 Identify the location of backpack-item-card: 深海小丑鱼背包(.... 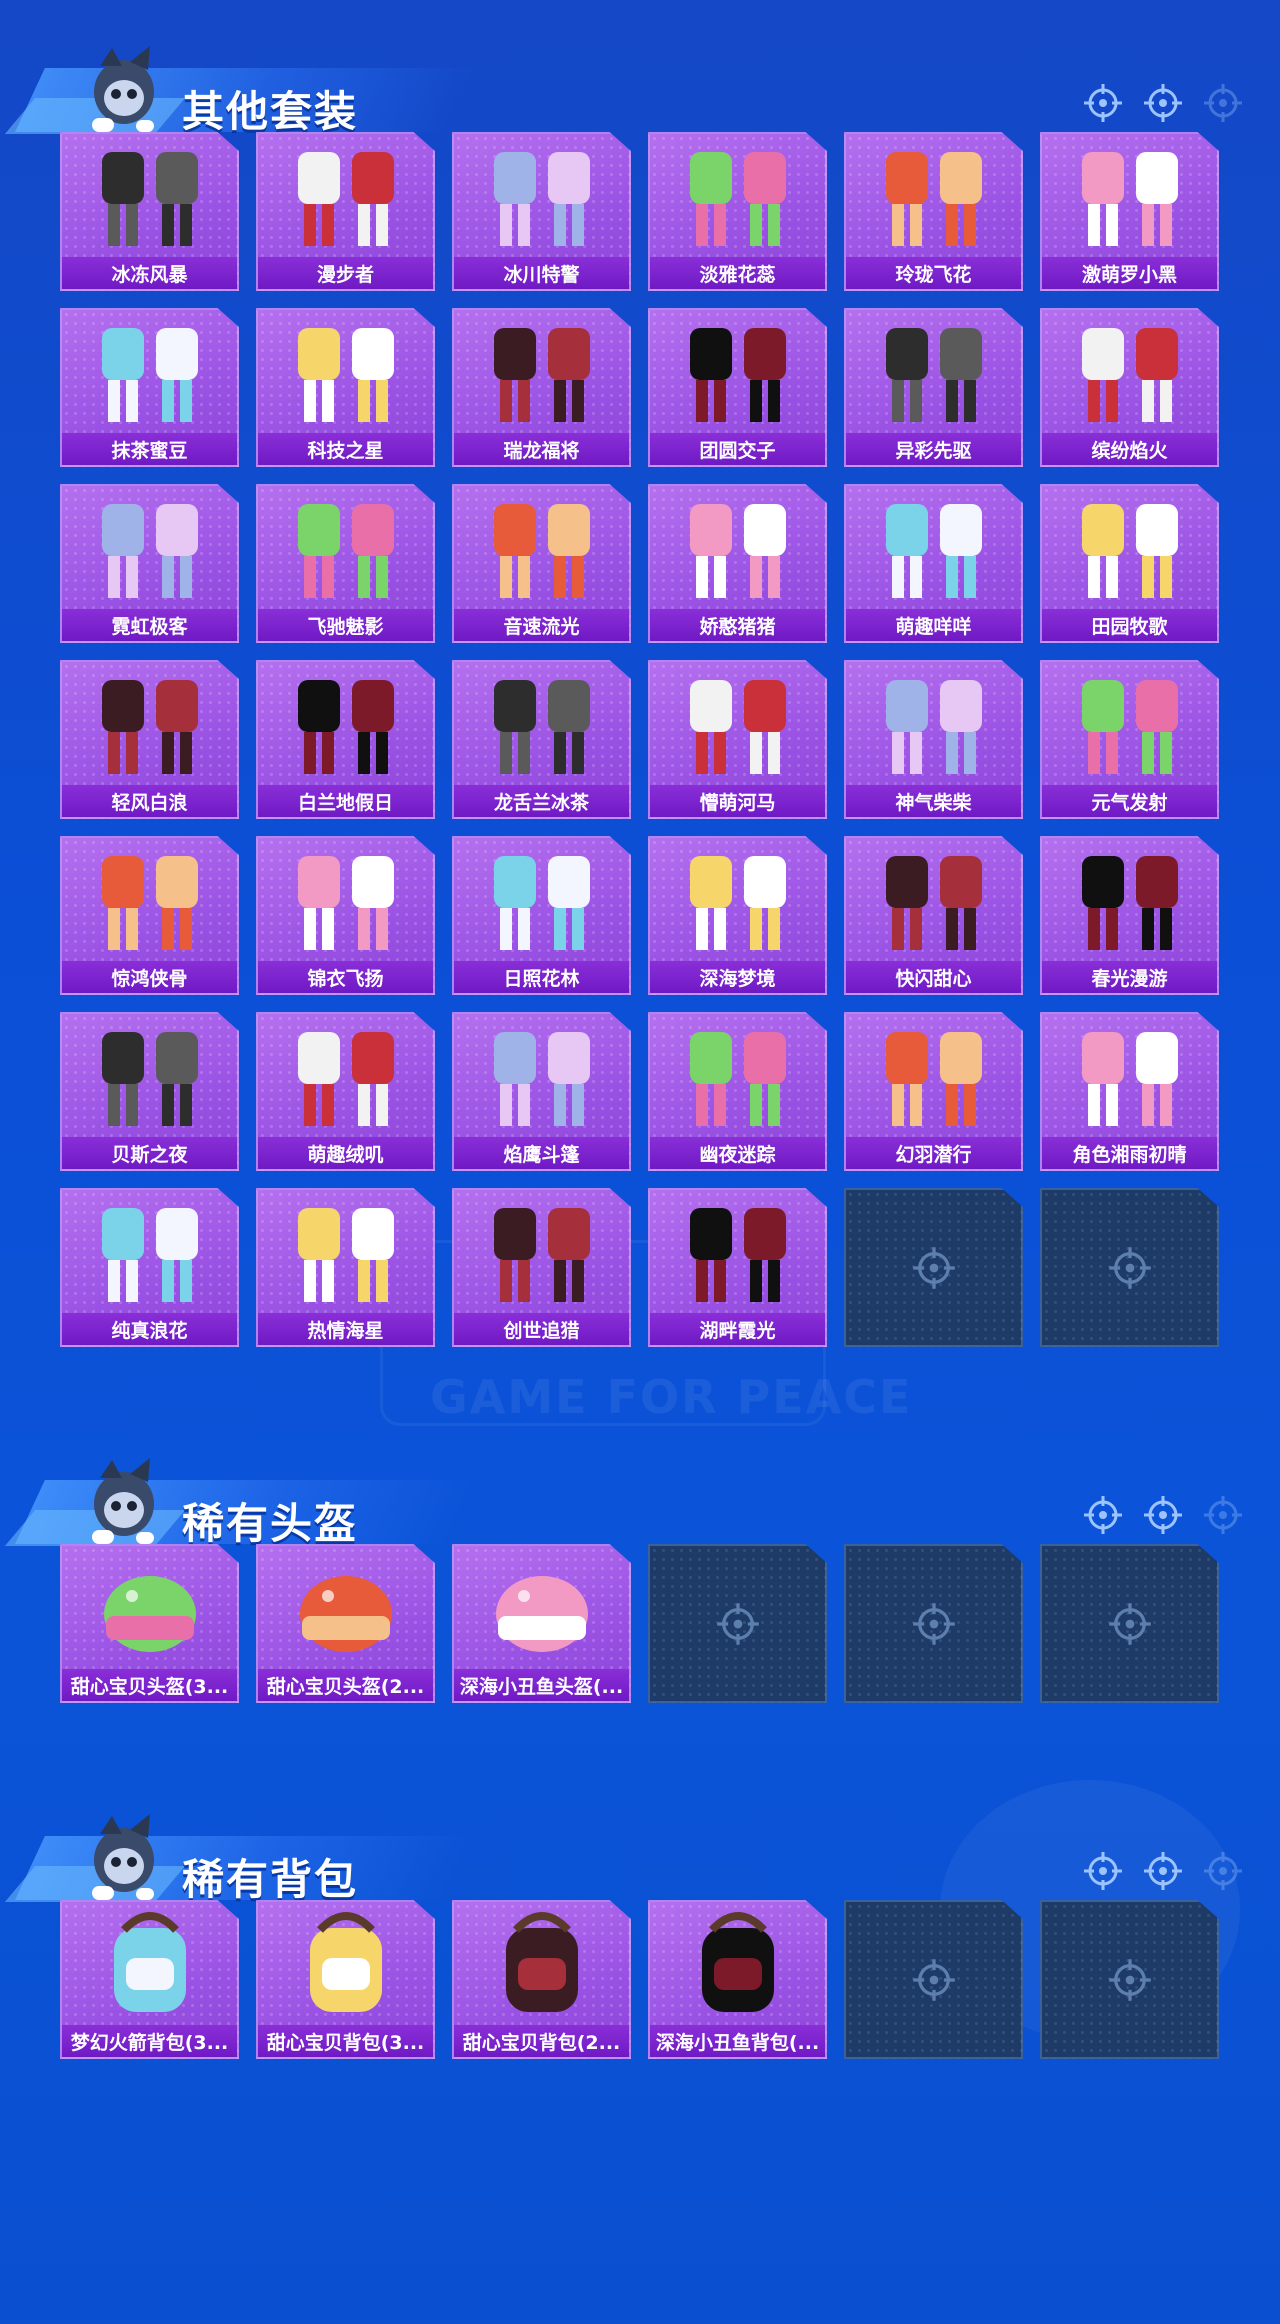
(737, 1979).